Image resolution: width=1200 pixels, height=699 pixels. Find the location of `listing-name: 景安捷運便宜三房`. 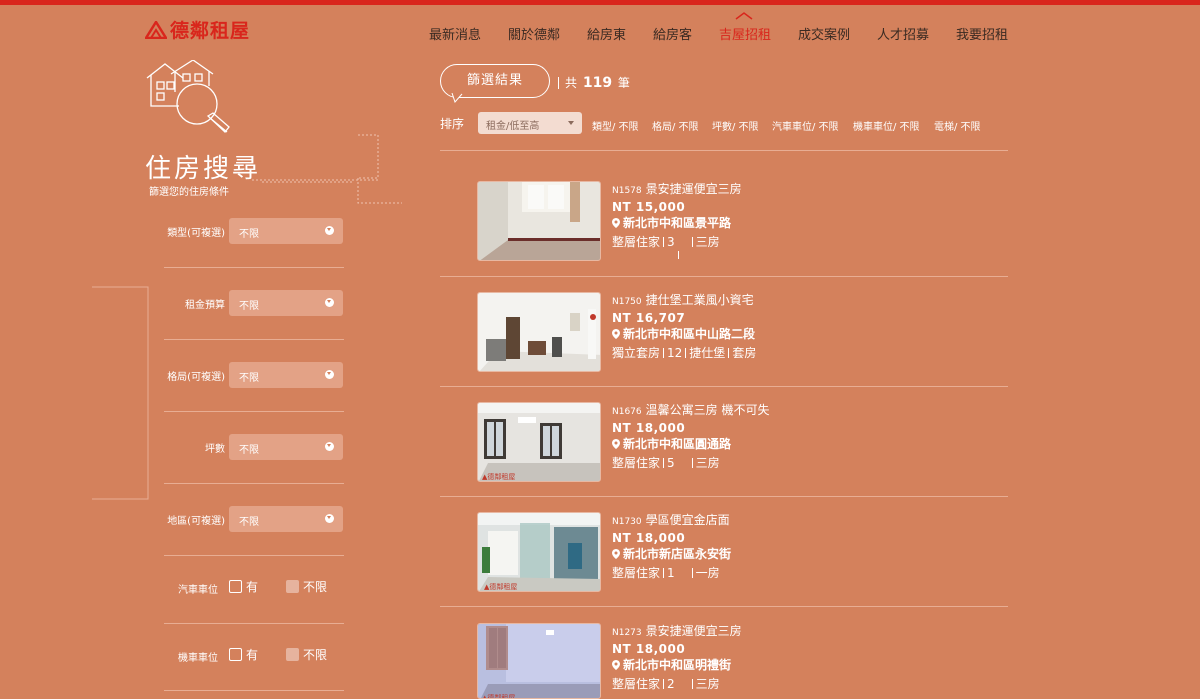

listing-name: 景安捷運便宜三房 is located at coordinates (693, 189).